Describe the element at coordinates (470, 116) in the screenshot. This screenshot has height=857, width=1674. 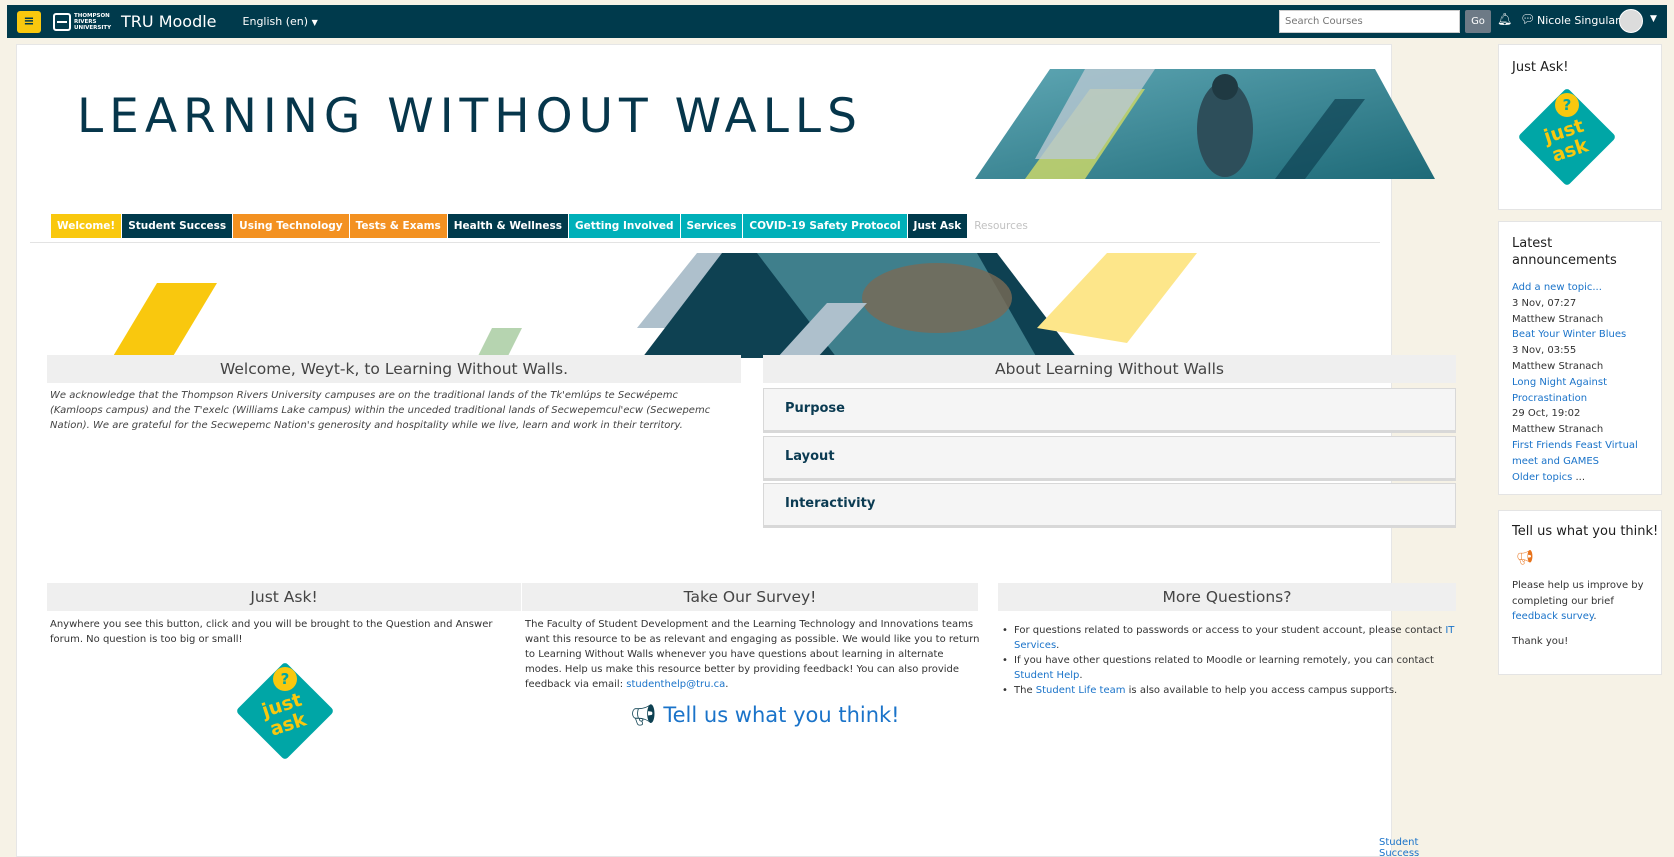
I see `banner-title: LEARNING WITHOUT WALLS` at that location.